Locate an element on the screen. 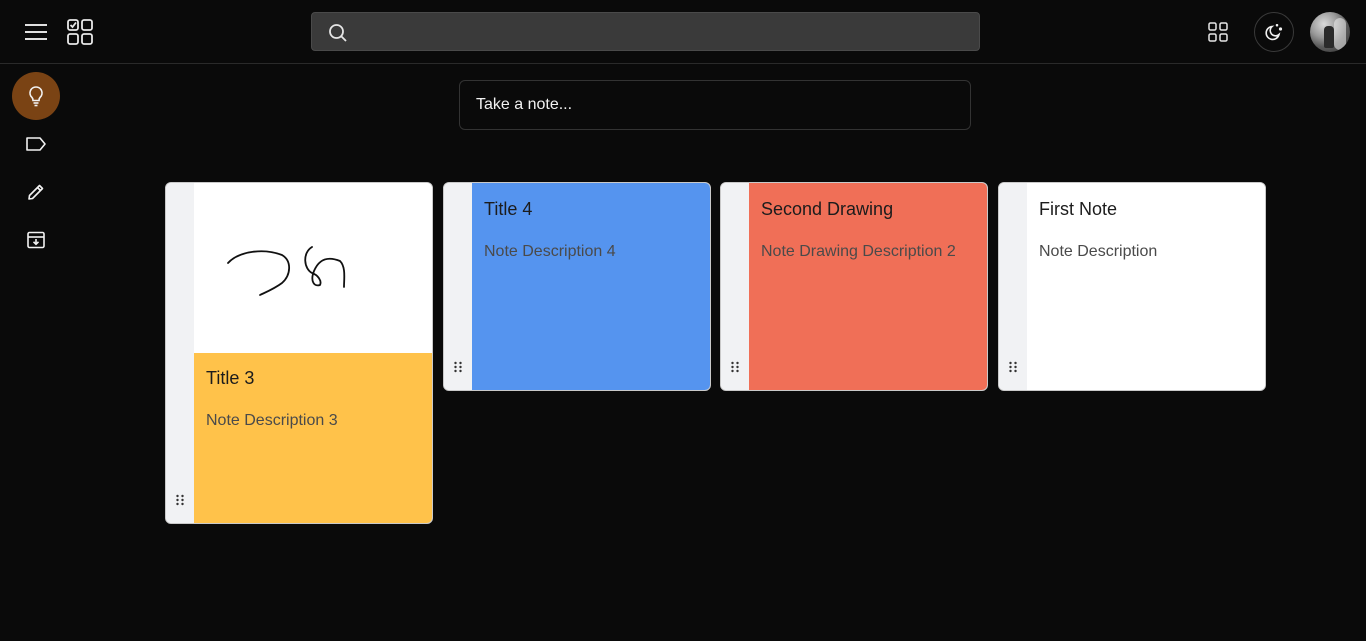  note-card: Title 4 Note Description 4 is located at coordinates (577, 286).